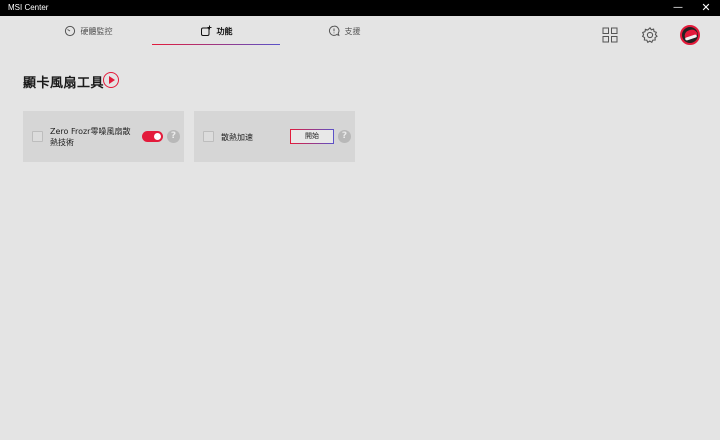 The height and width of the screenshot is (440, 720). What do you see at coordinates (274, 136) in the screenshot?
I see `feature-card-cooler-boost: 散熱加速 開始 ?` at bounding box center [274, 136].